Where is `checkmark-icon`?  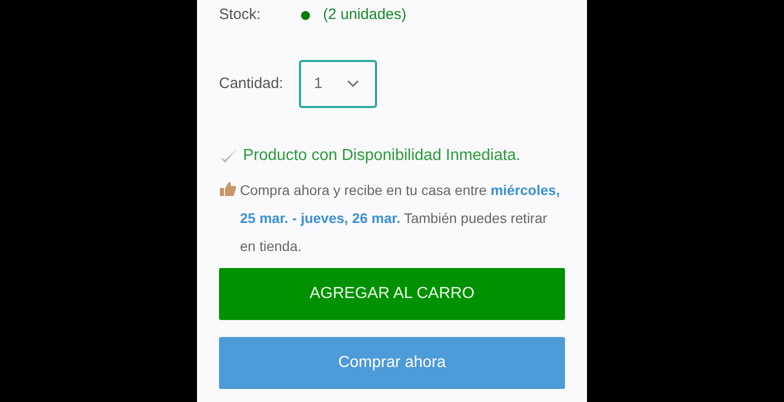 checkmark-icon is located at coordinates (228, 156).